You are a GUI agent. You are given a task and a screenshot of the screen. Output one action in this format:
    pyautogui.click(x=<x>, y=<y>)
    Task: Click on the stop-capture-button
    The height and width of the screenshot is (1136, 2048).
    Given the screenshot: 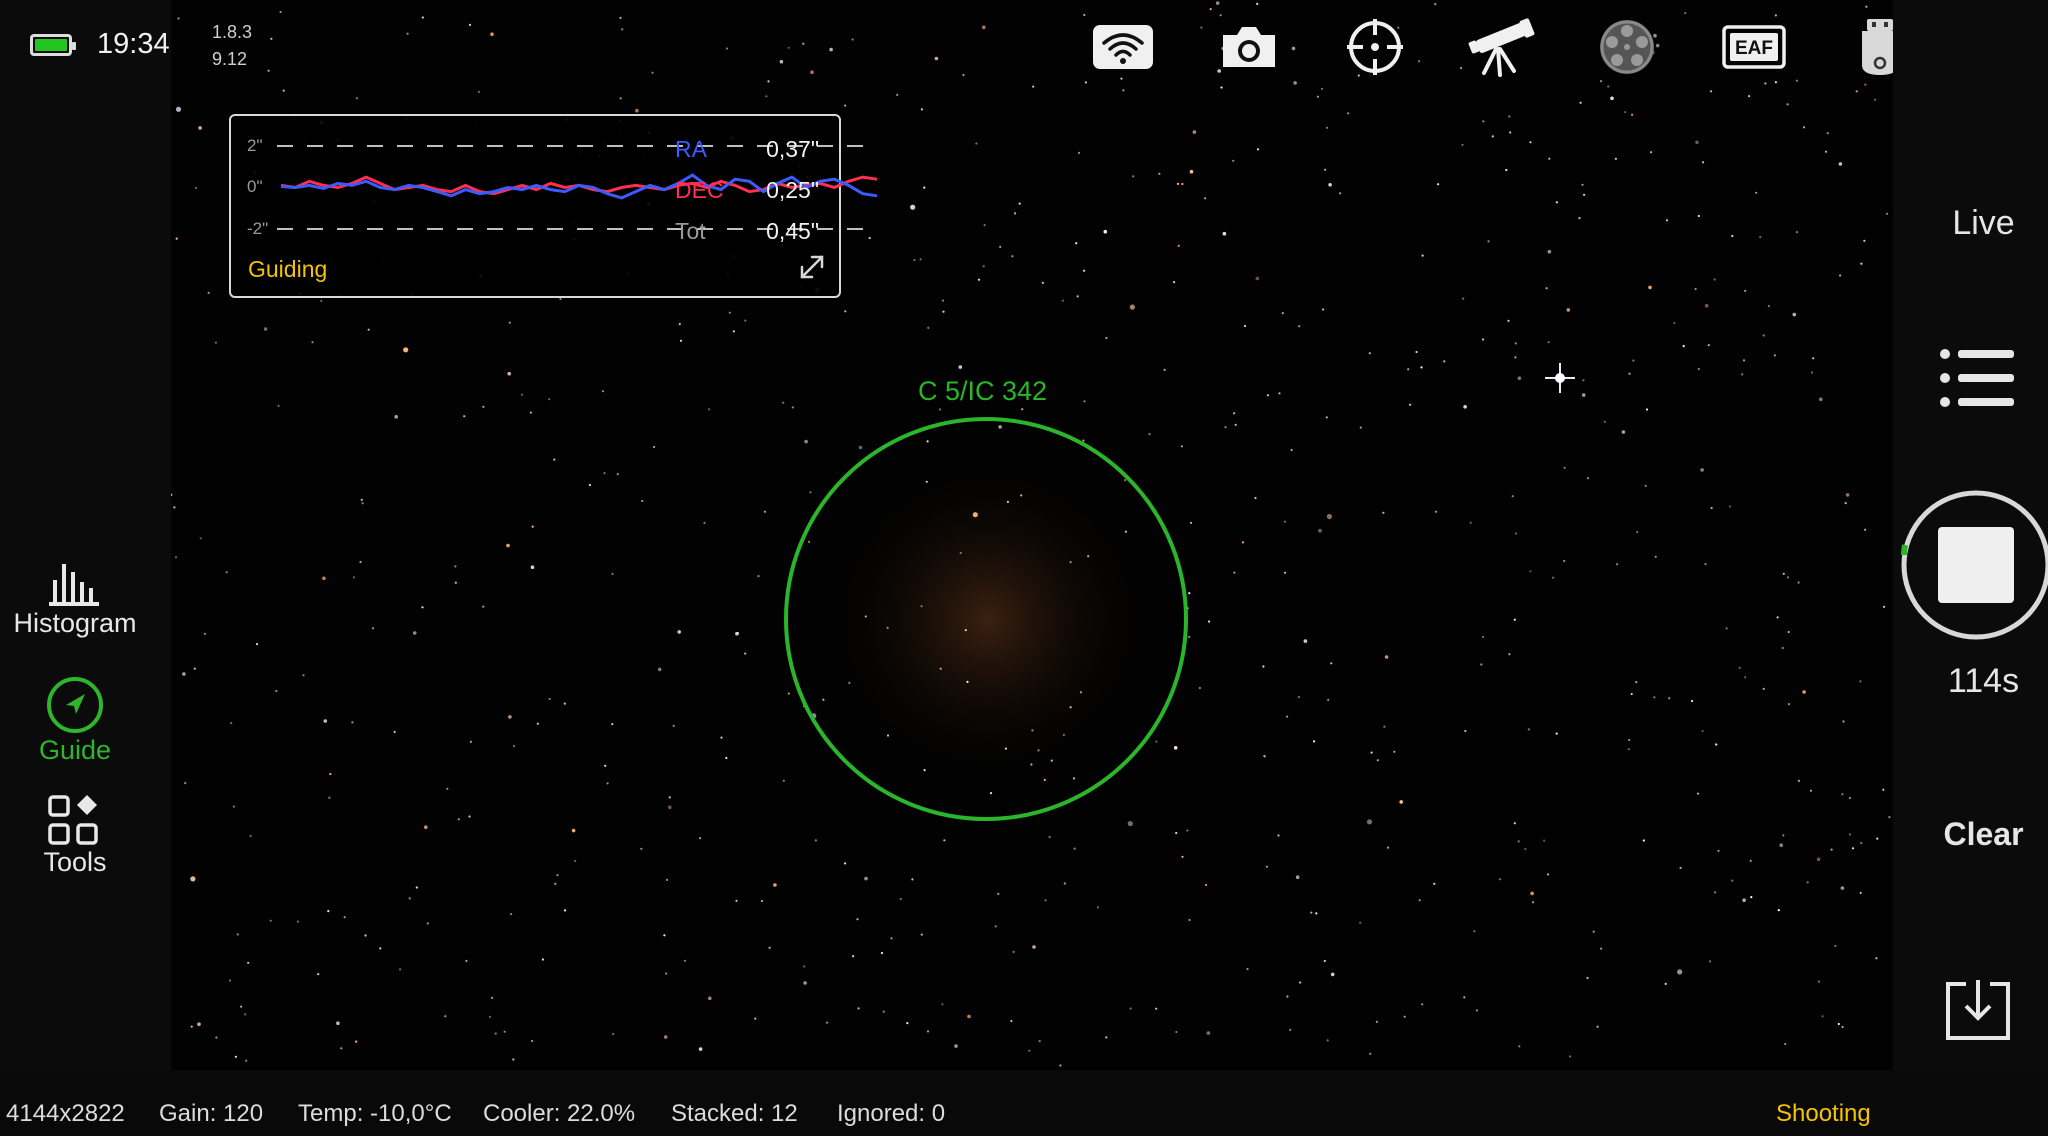 What is the action you would take?
    pyautogui.click(x=1972, y=565)
    